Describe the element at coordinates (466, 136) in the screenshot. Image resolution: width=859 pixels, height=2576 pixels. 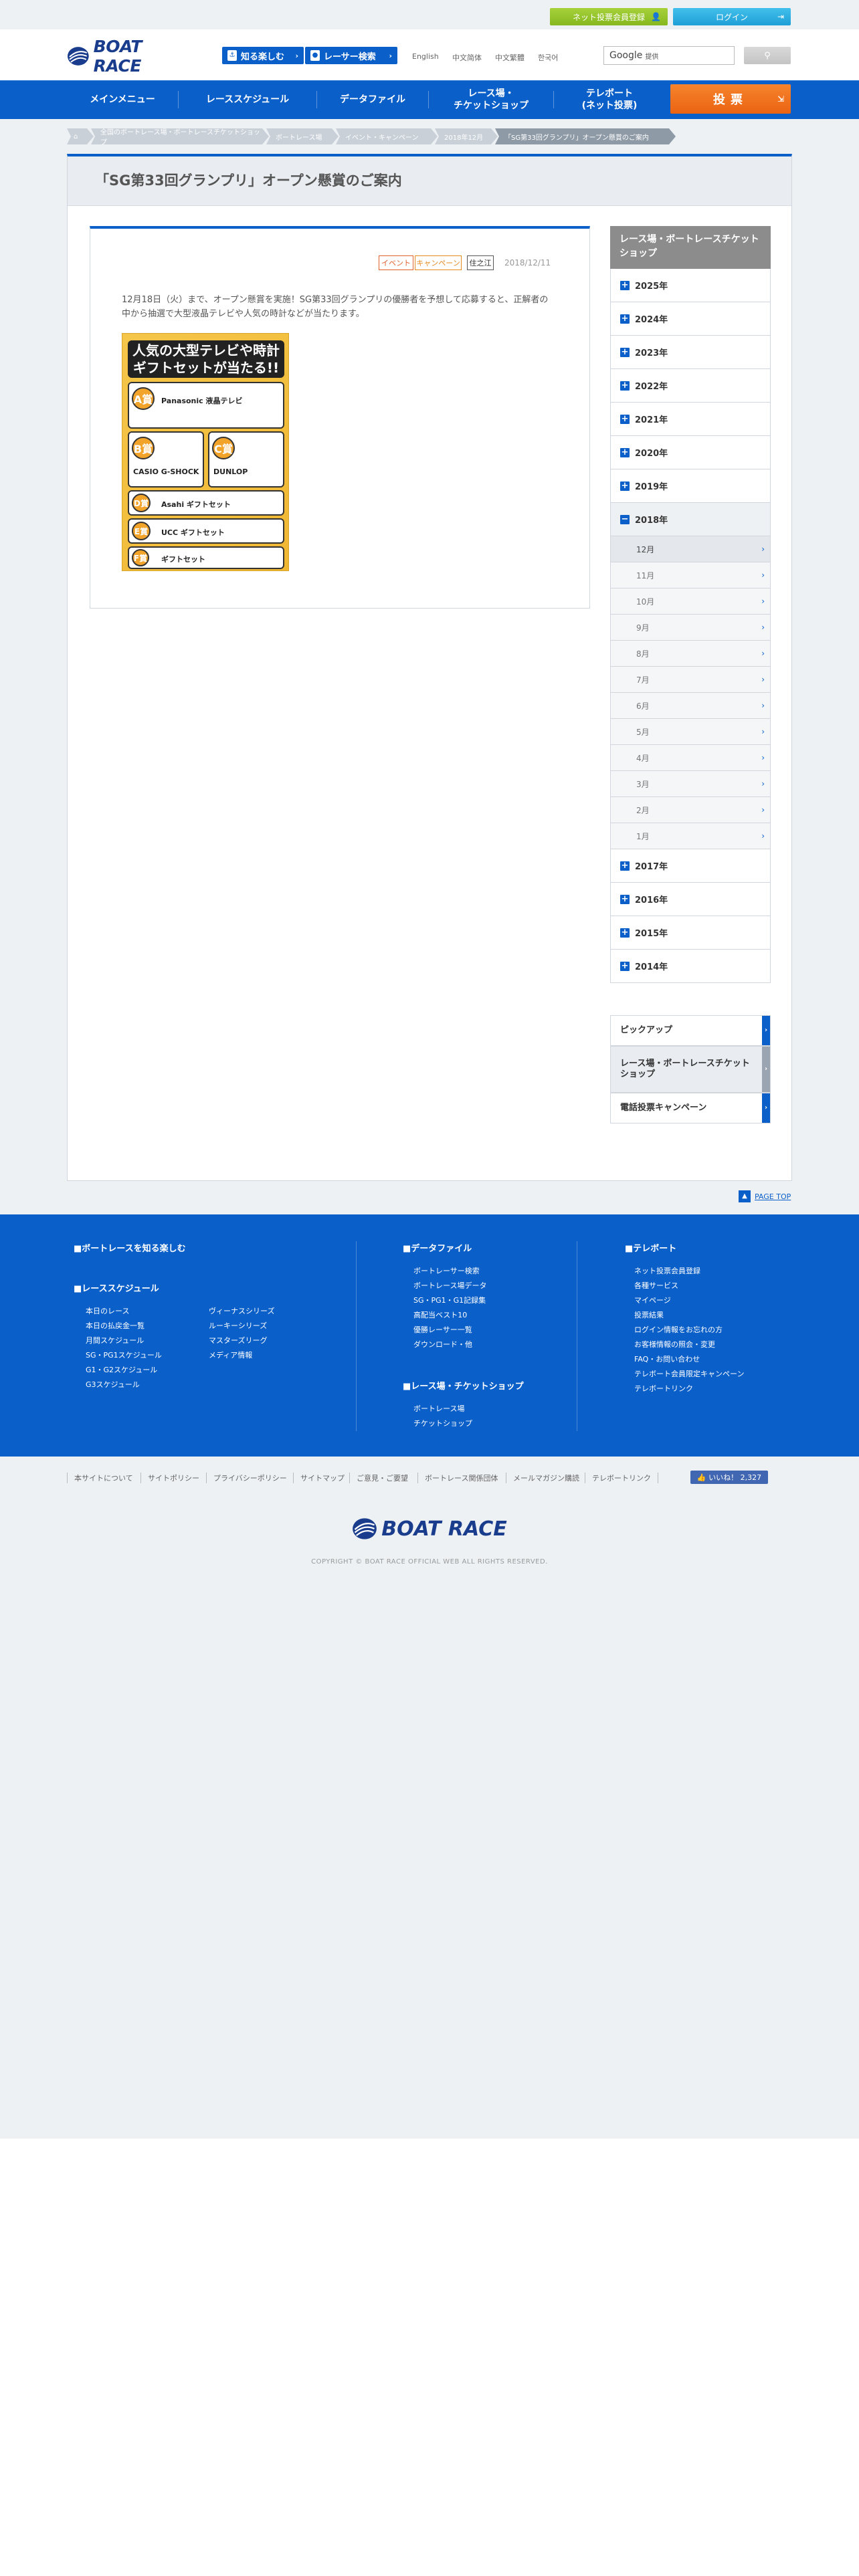
I see `breadcrumb-item: 2018年12月` at that location.